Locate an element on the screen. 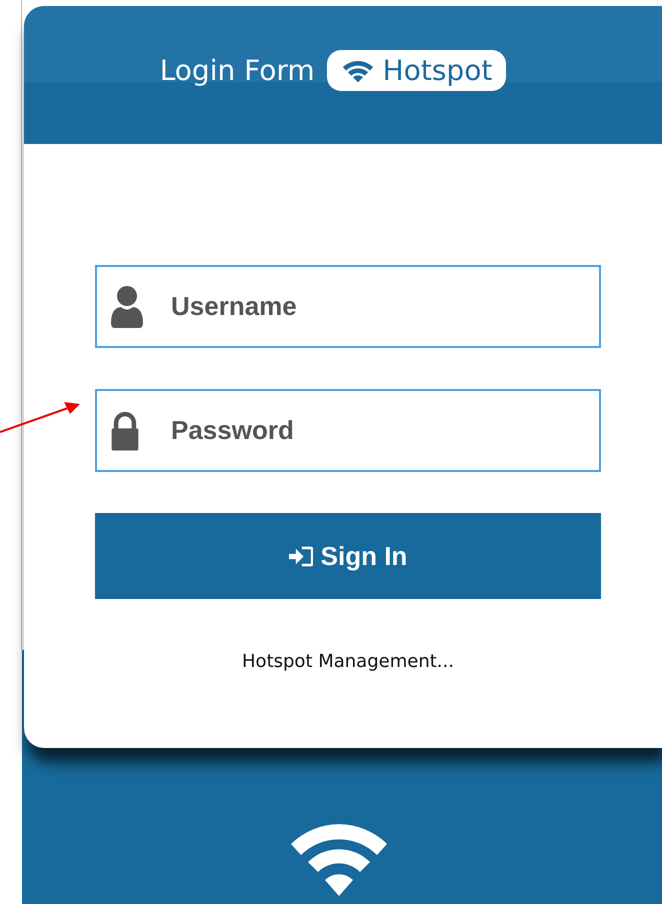 This screenshot has height=904, width=662. sign-in-button: Sign In is located at coordinates (348, 556).